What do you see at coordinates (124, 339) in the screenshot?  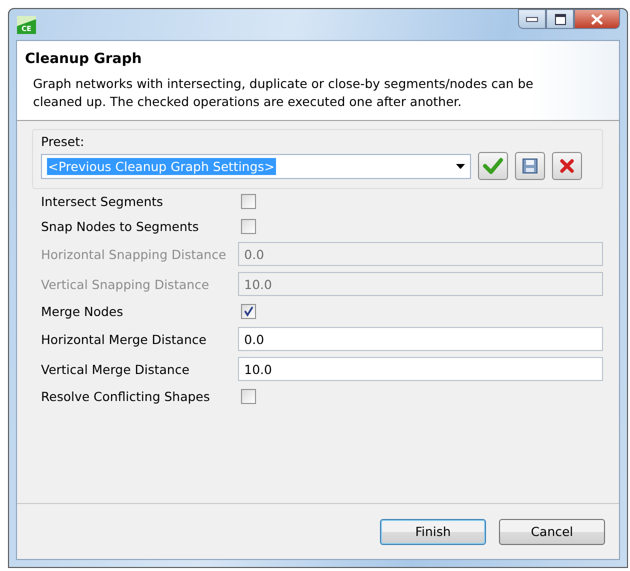 I see `option-label: Horizontal Merge Distance` at bounding box center [124, 339].